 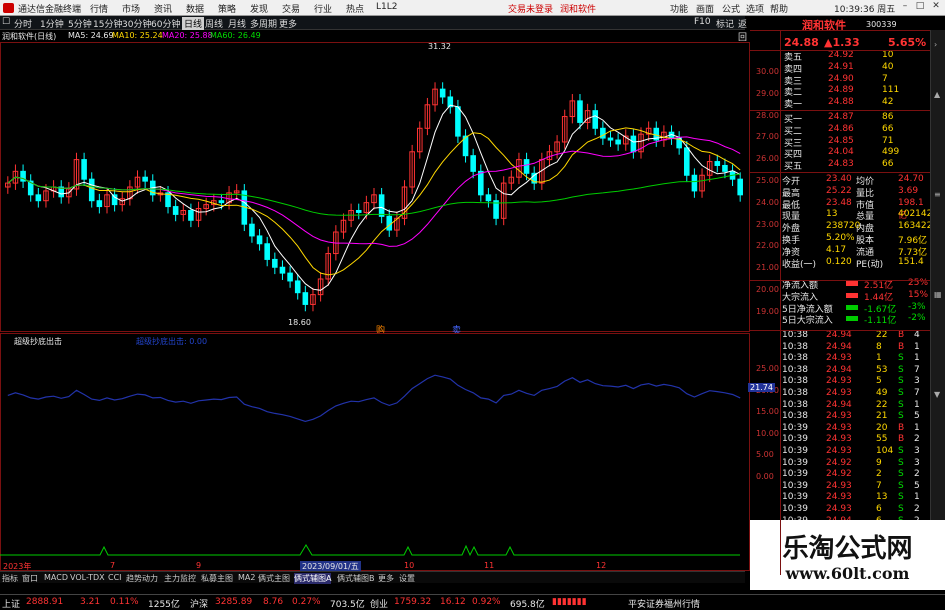 What do you see at coordinates (227, 8) in the screenshot?
I see `menu-strategy: 策略` at bounding box center [227, 8].